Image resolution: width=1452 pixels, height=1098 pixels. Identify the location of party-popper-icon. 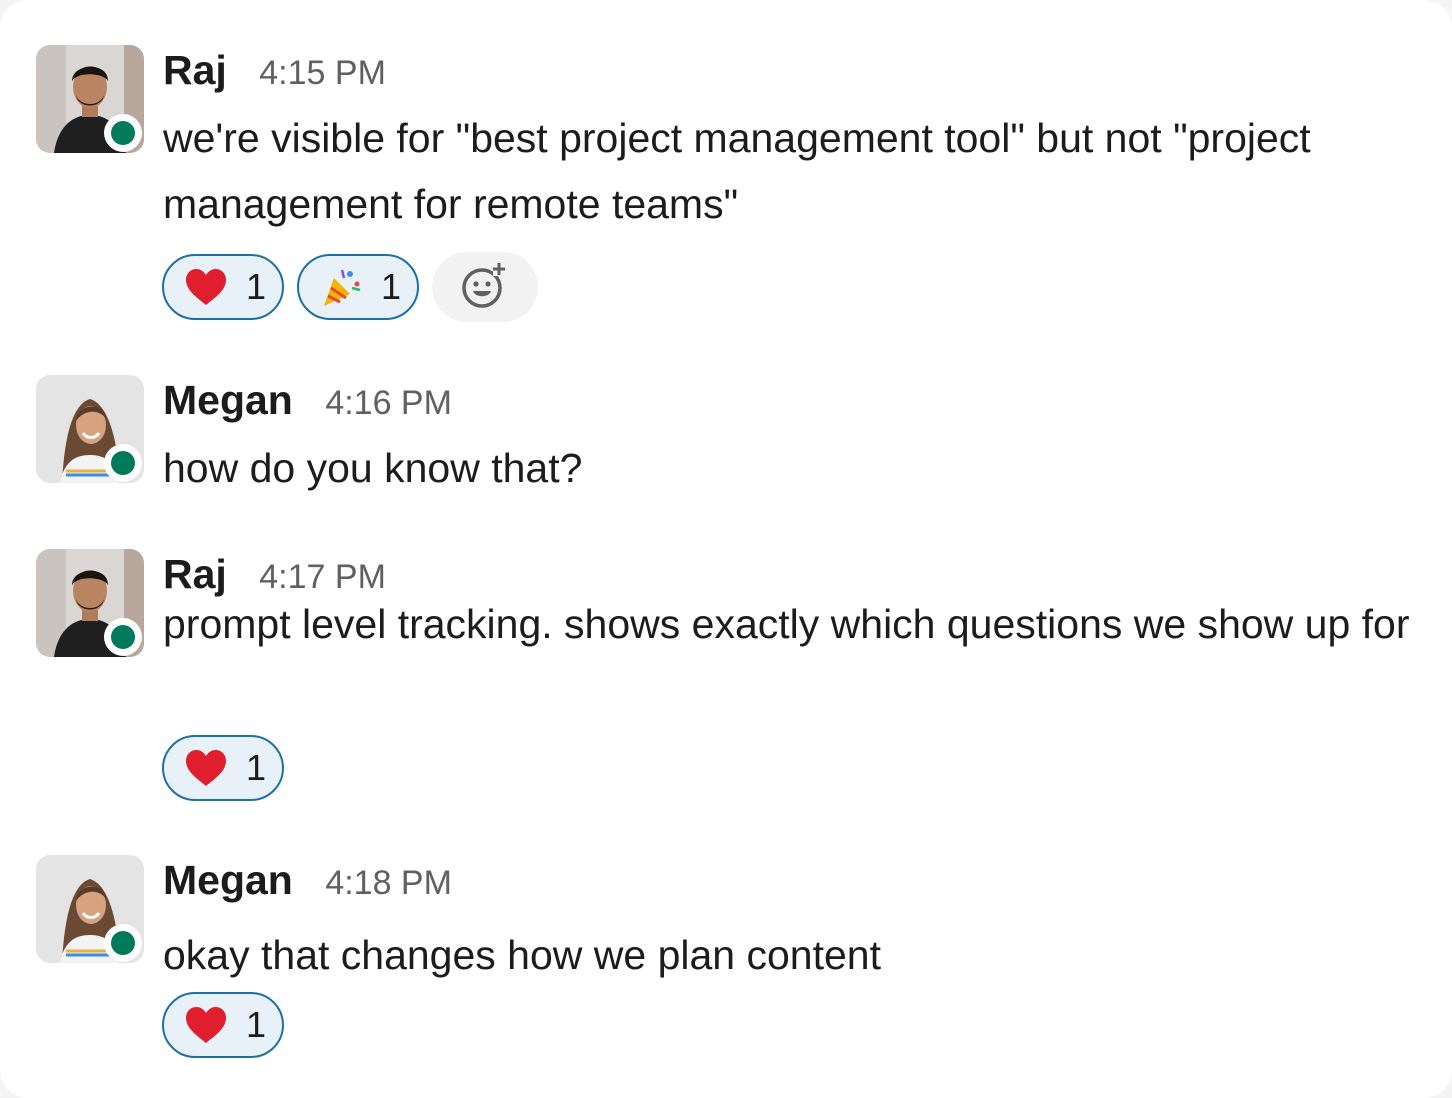
(341, 287).